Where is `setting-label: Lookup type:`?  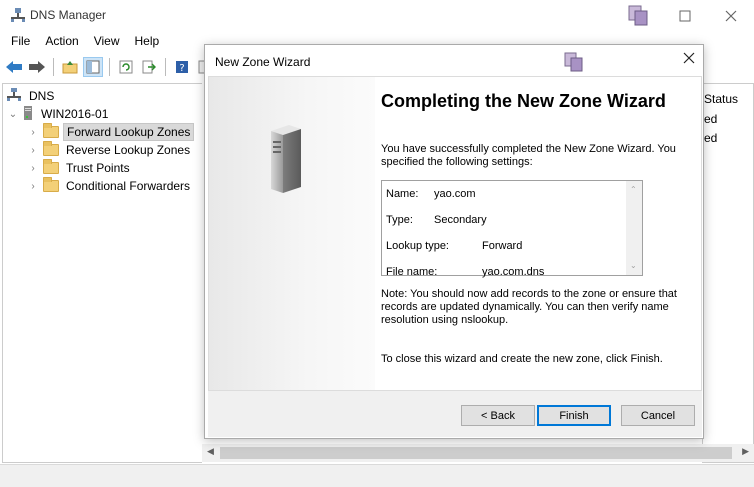
setting-label: Lookup type: is located at coordinates (417, 246).